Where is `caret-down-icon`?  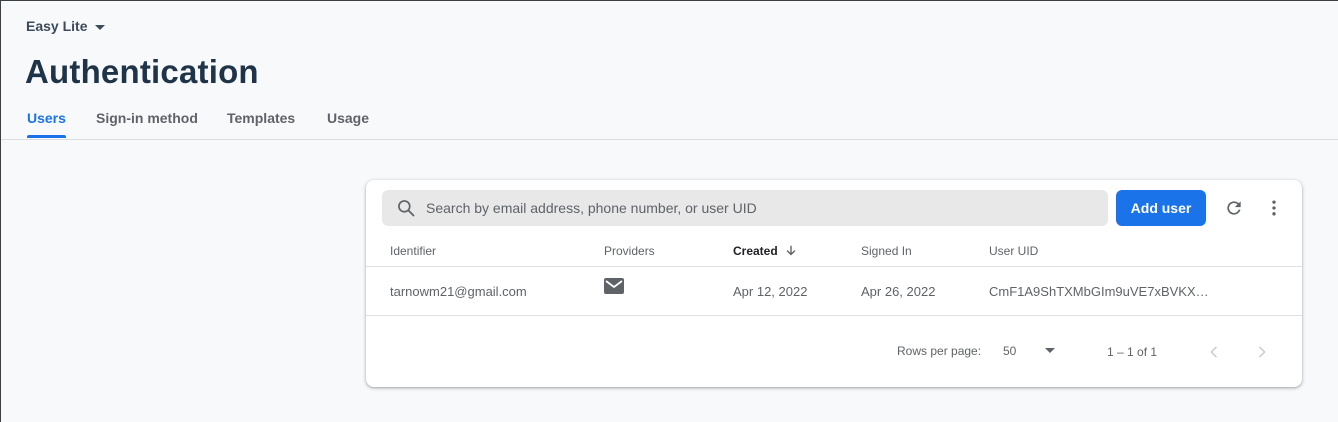
caret-down-icon is located at coordinates (100, 27).